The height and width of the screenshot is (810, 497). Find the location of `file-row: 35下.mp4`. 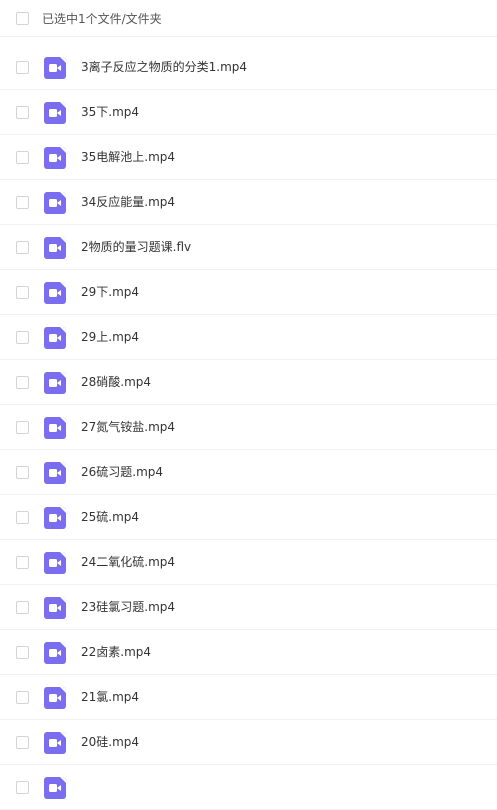

file-row: 35下.mp4 is located at coordinates (248, 112).